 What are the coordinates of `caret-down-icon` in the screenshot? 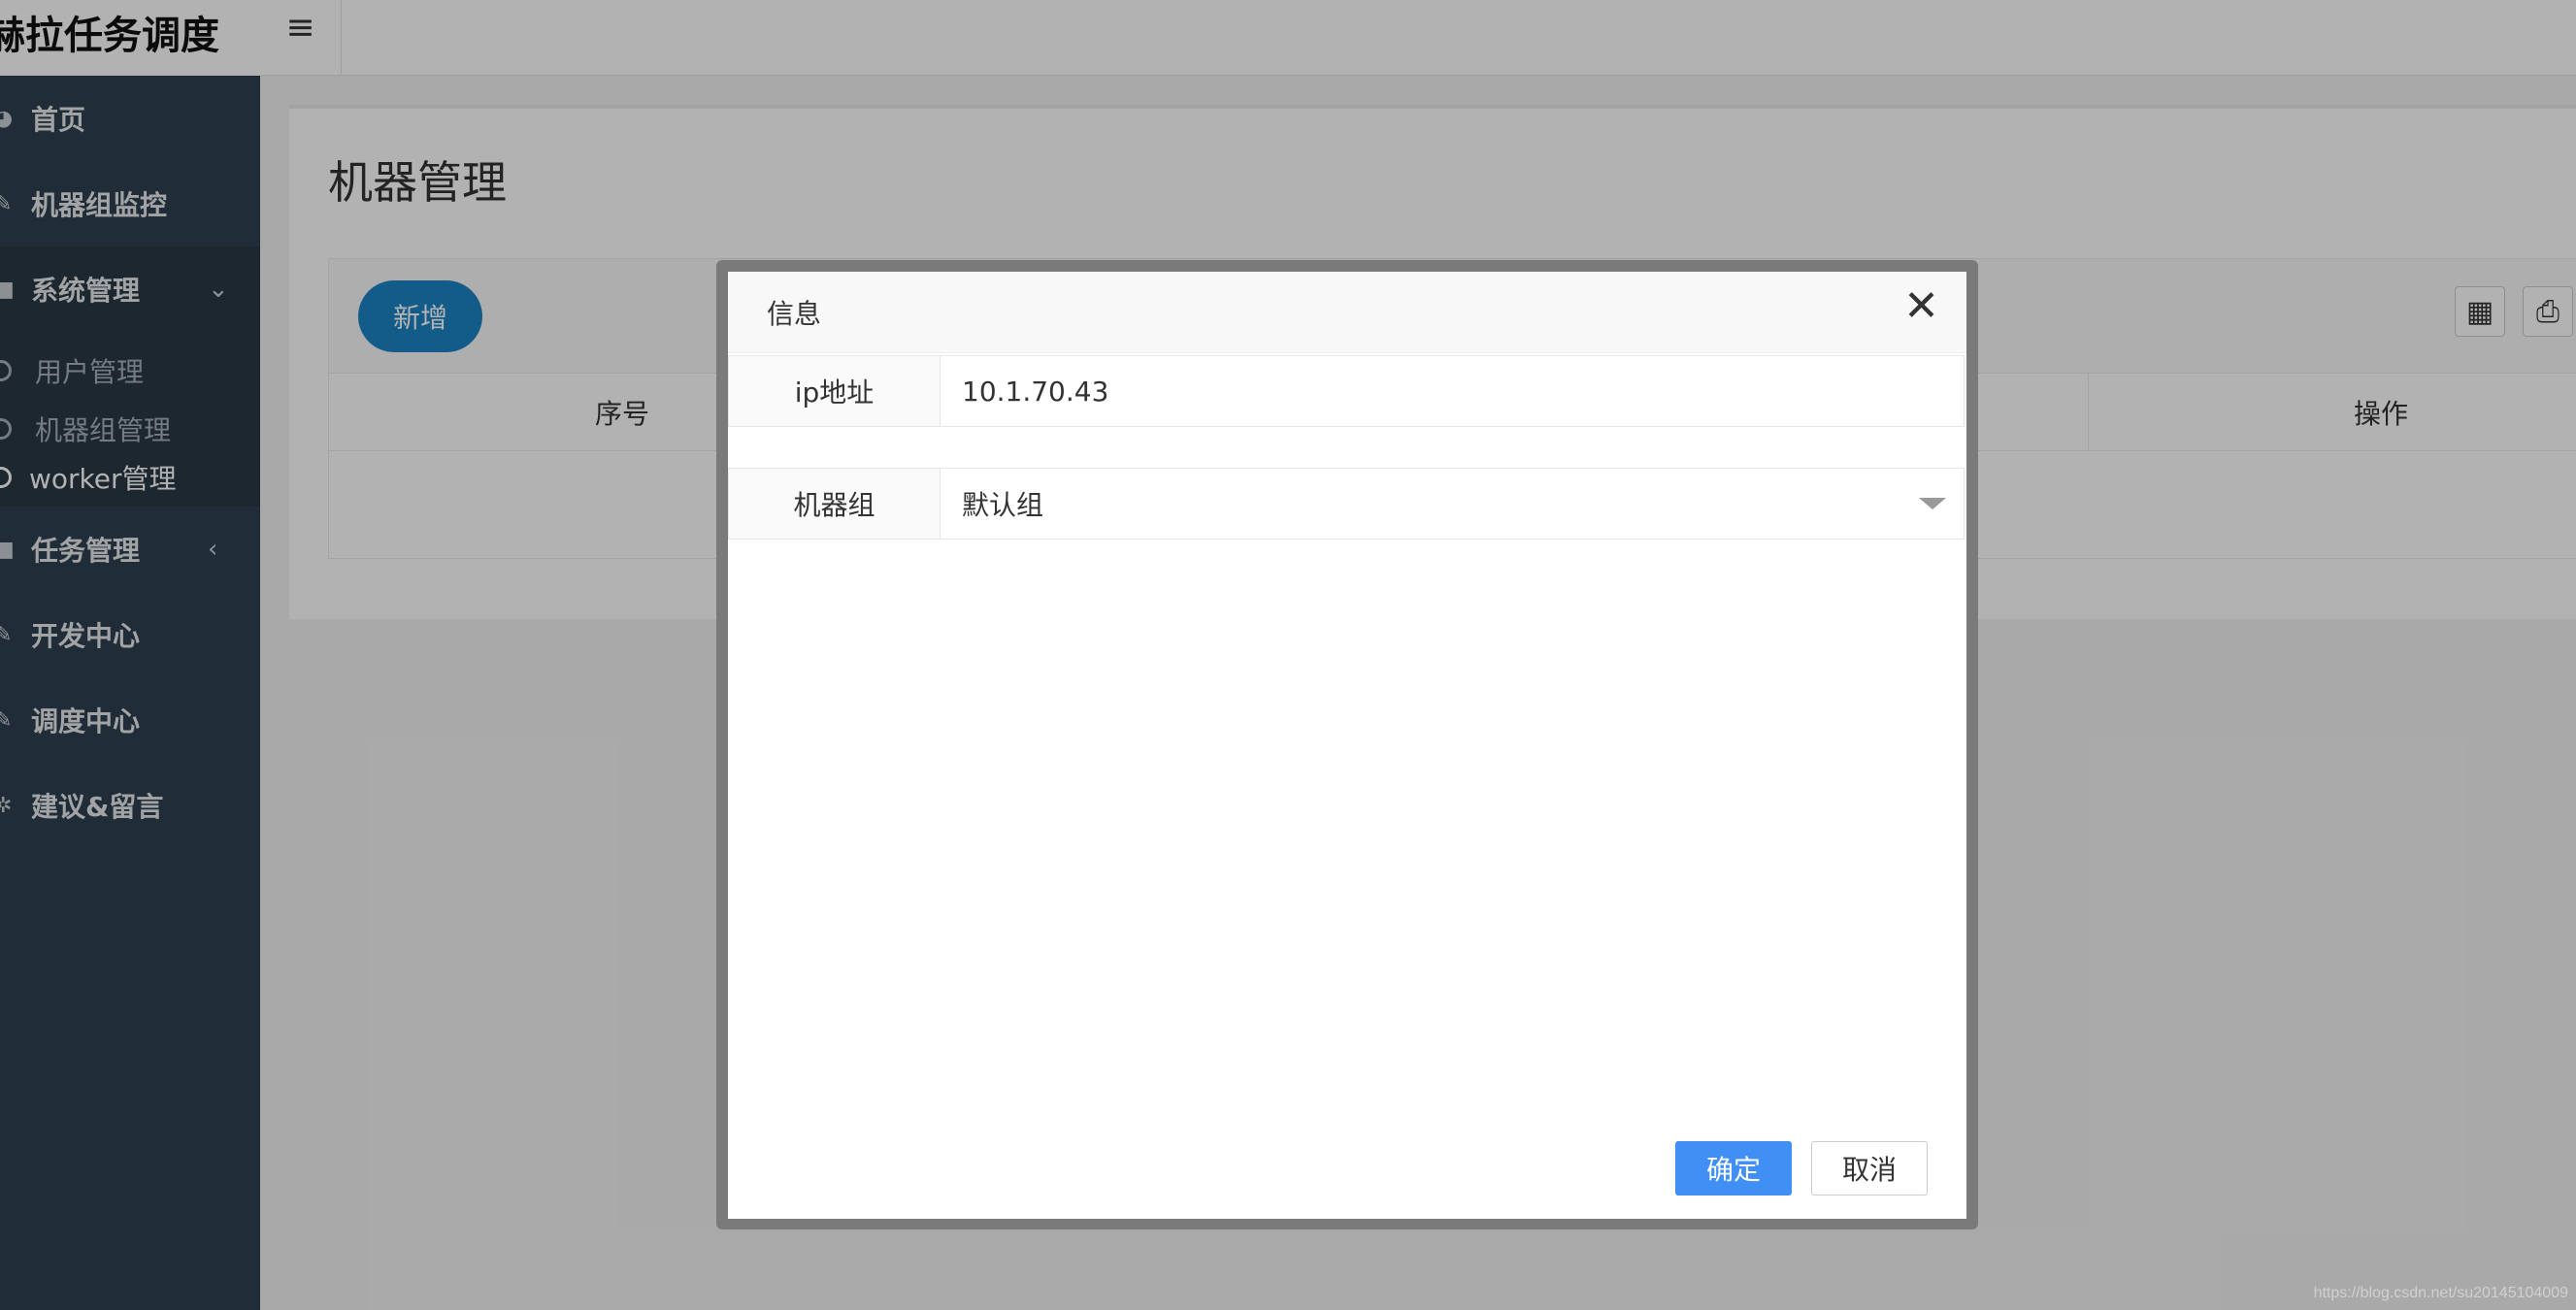 It's located at (1932, 504).